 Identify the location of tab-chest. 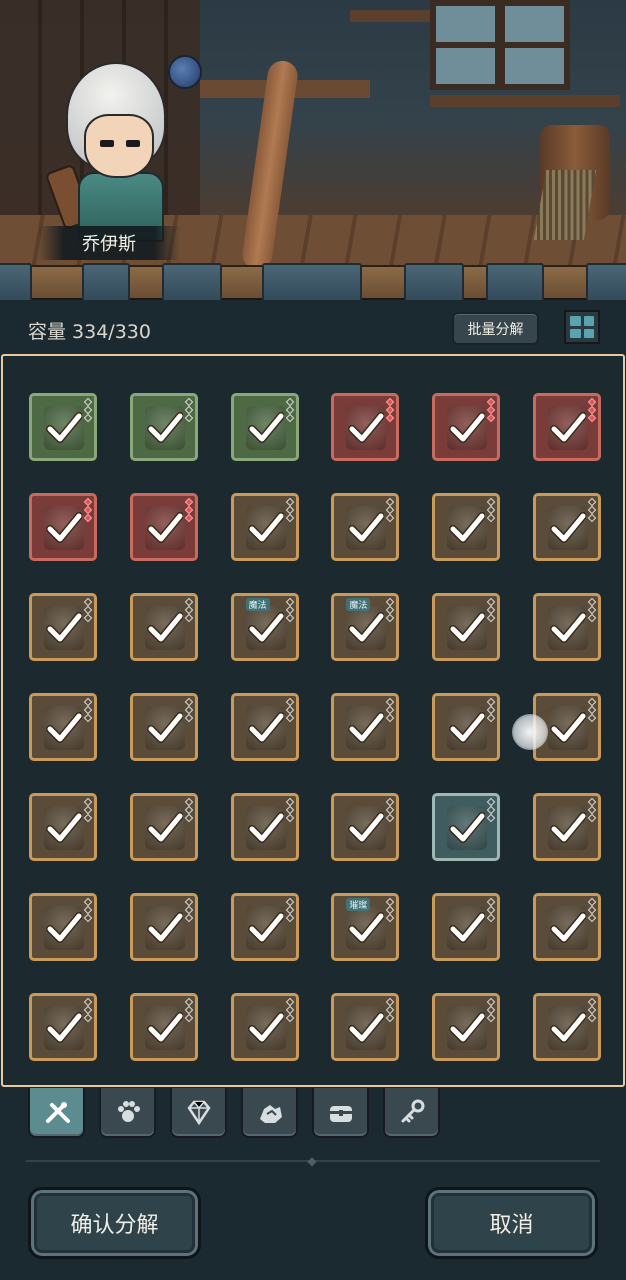
(340, 1113).